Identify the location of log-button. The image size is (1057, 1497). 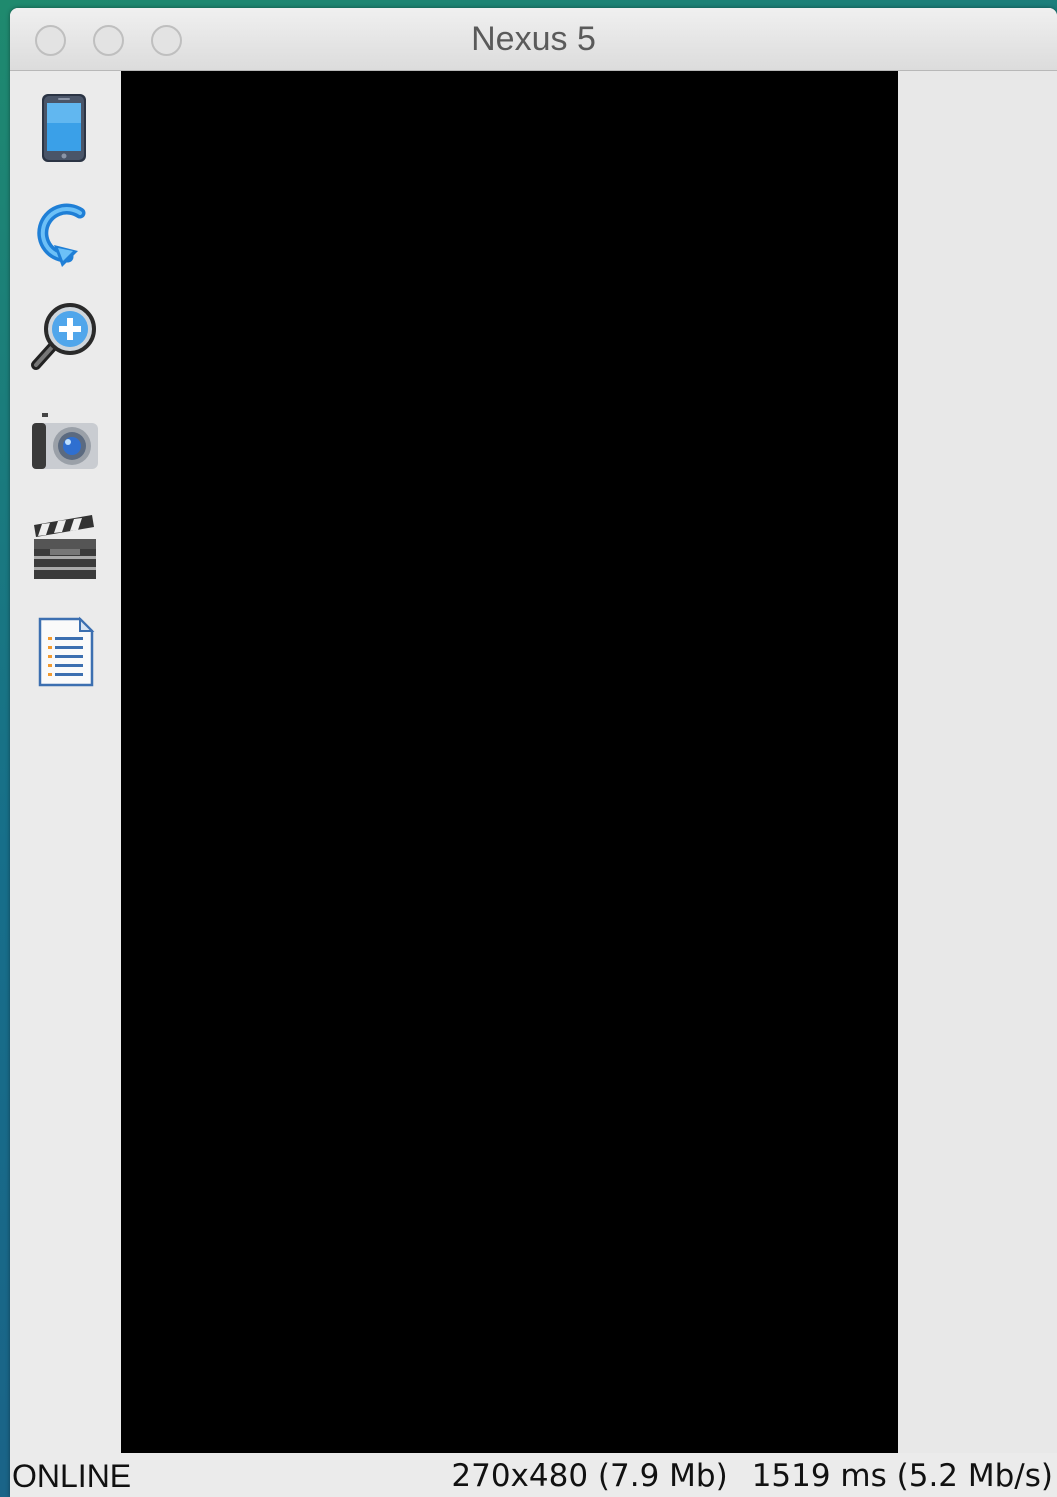
(65, 652).